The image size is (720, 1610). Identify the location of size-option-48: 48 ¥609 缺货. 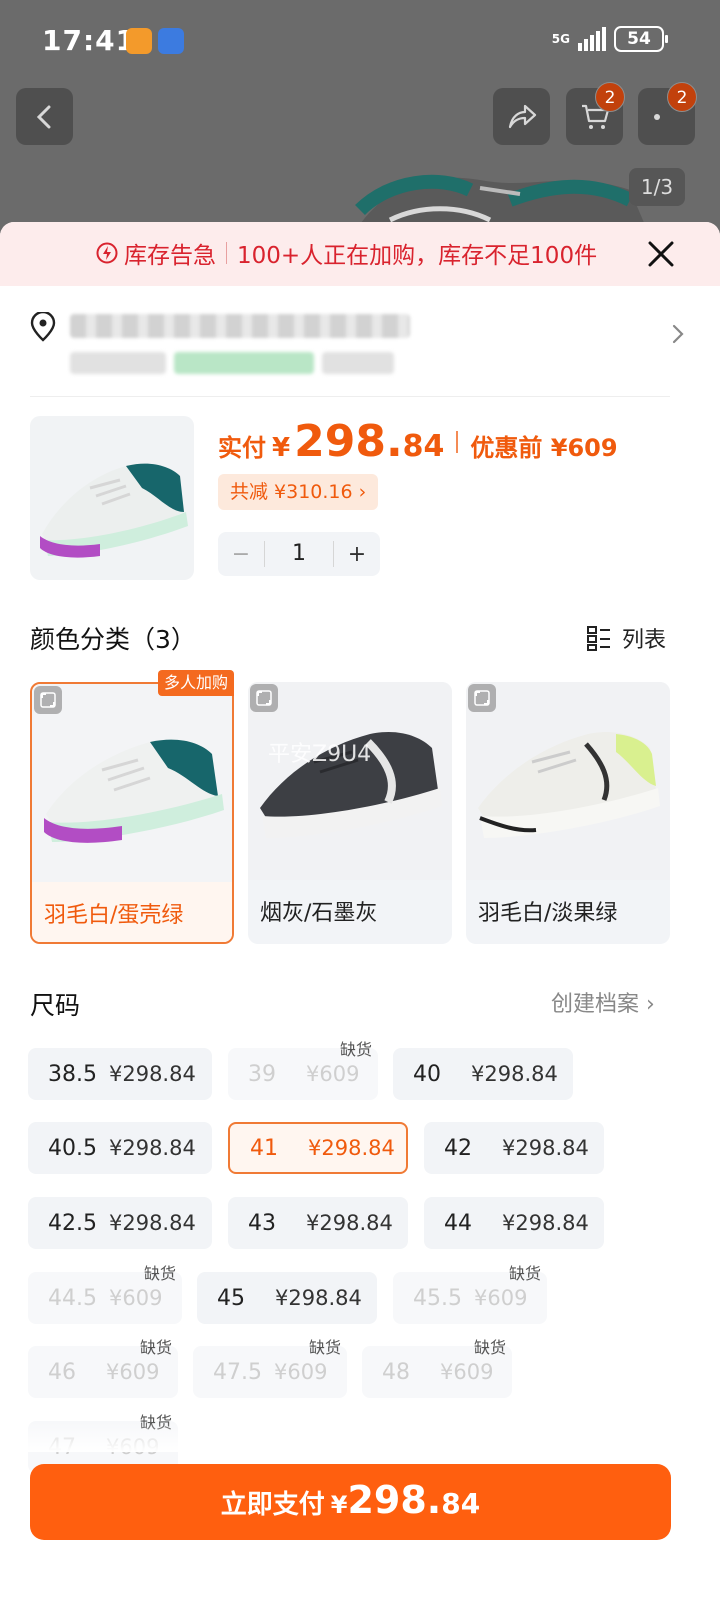
(437, 1368).